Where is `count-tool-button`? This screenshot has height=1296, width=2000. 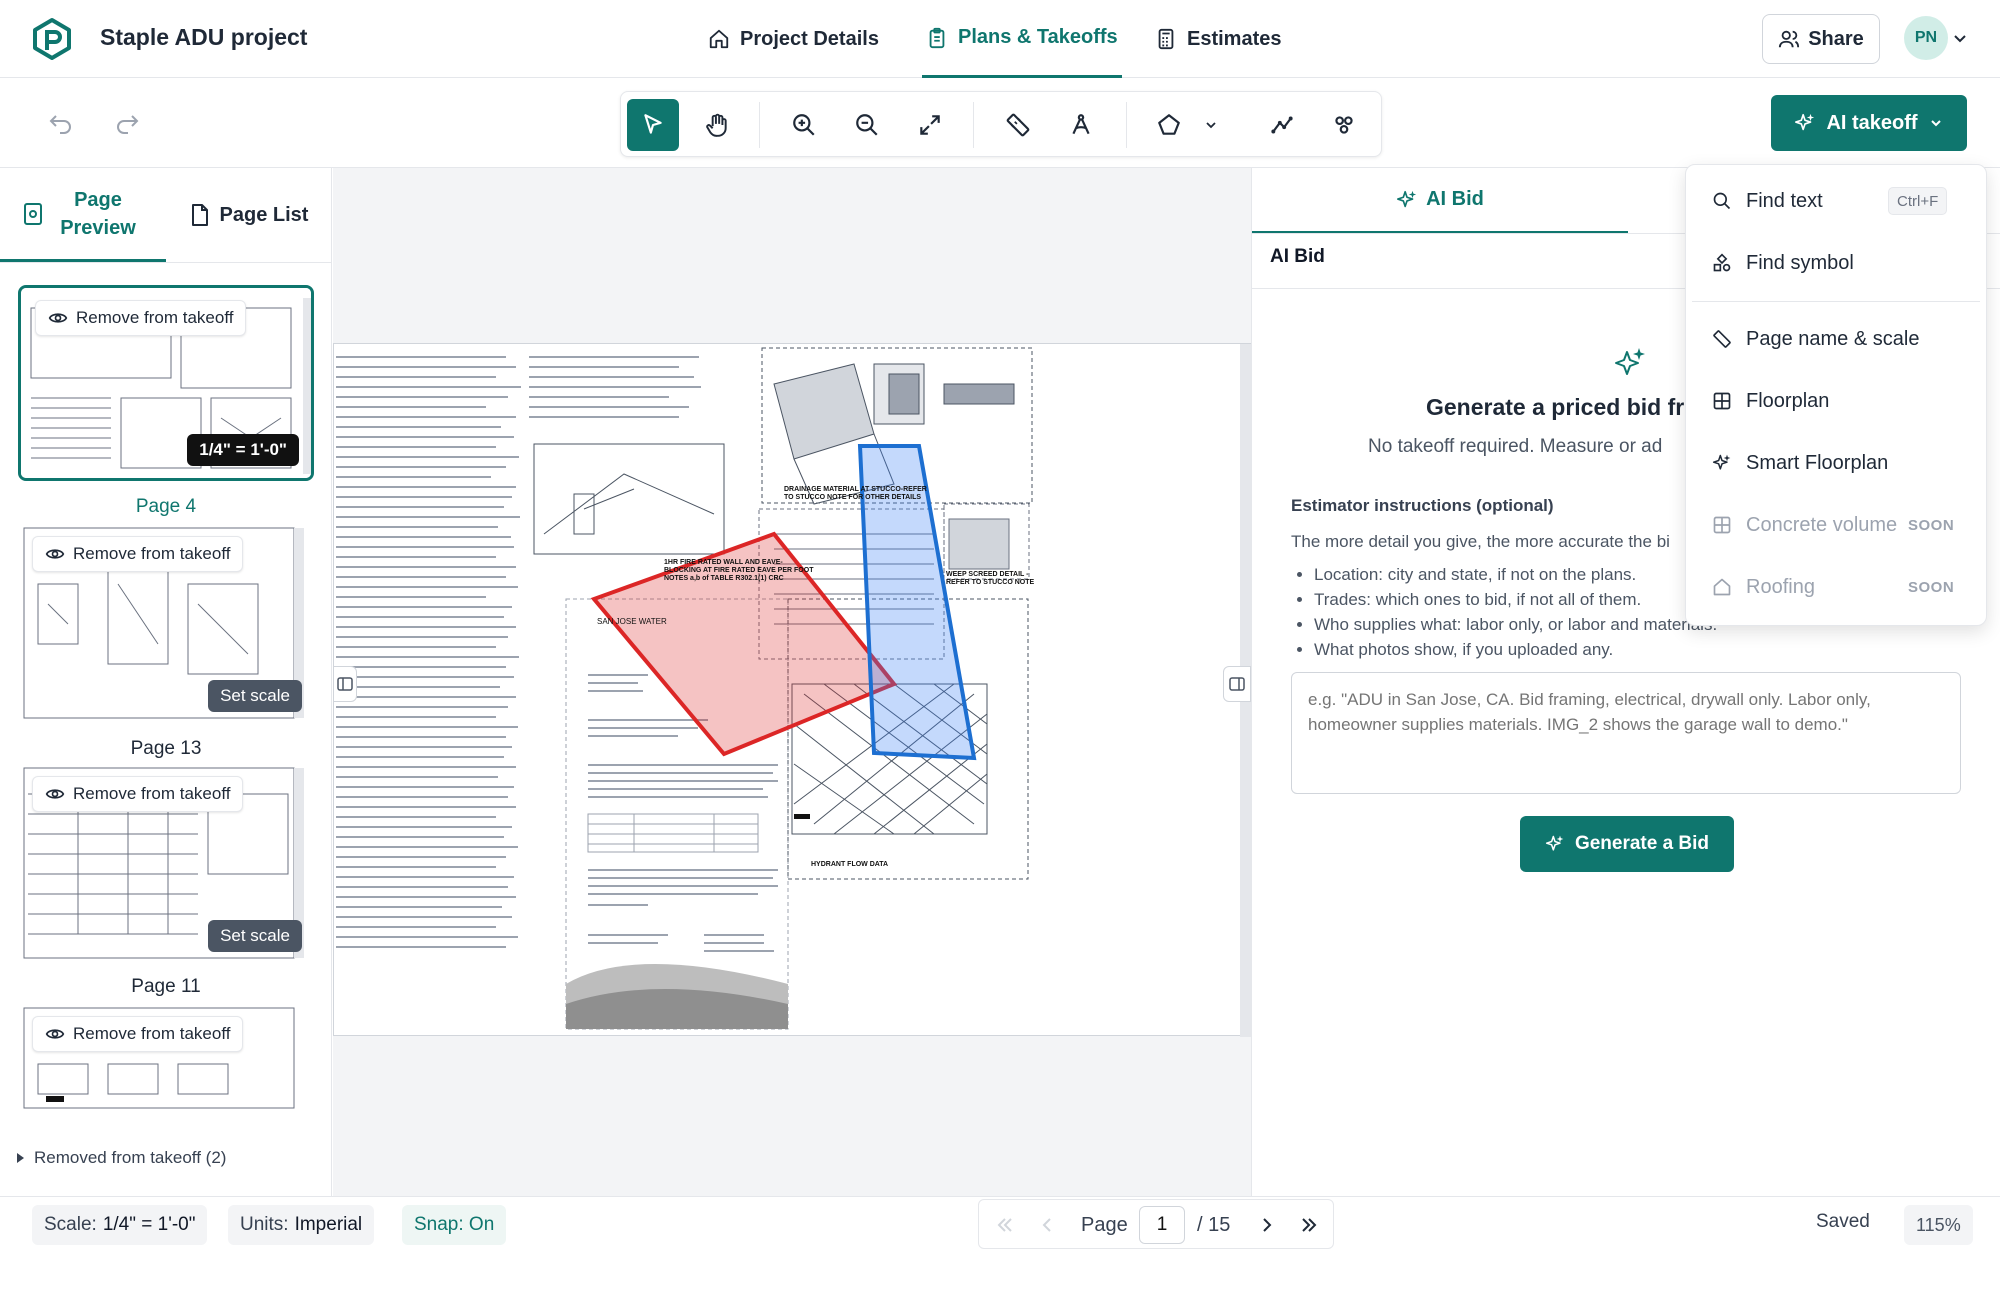 count-tool-button is located at coordinates (1344, 125).